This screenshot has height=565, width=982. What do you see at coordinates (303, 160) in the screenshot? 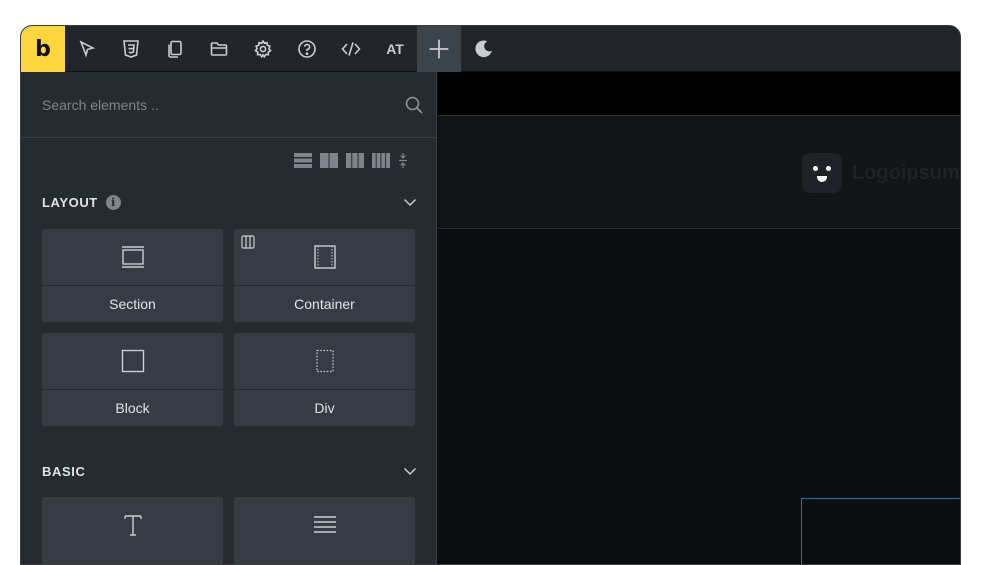
I see `one-column-icon` at bounding box center [303, 160].